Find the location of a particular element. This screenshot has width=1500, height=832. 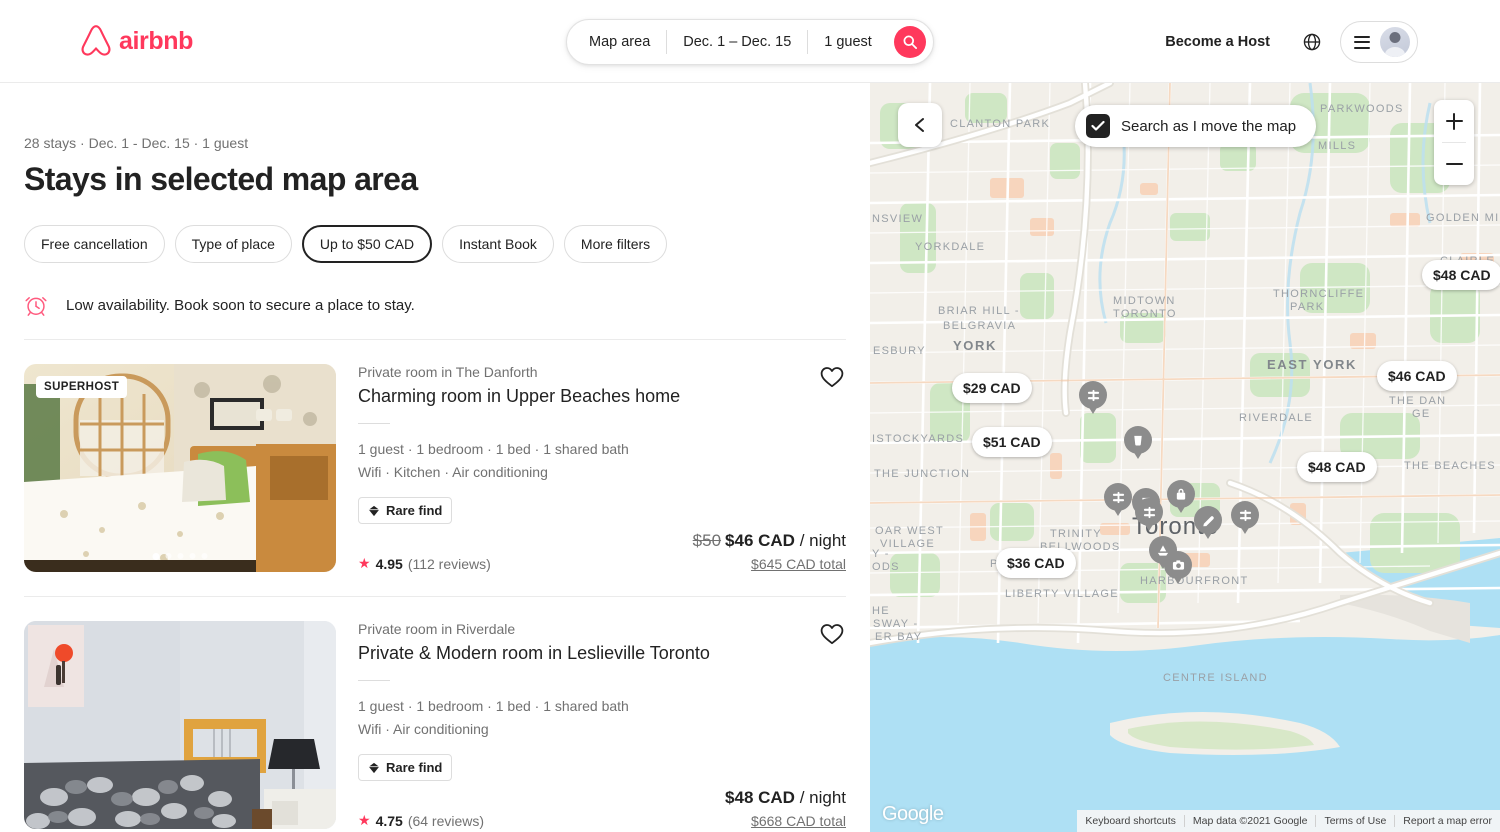

price-original: $50 is located at coordinates (707, 540).